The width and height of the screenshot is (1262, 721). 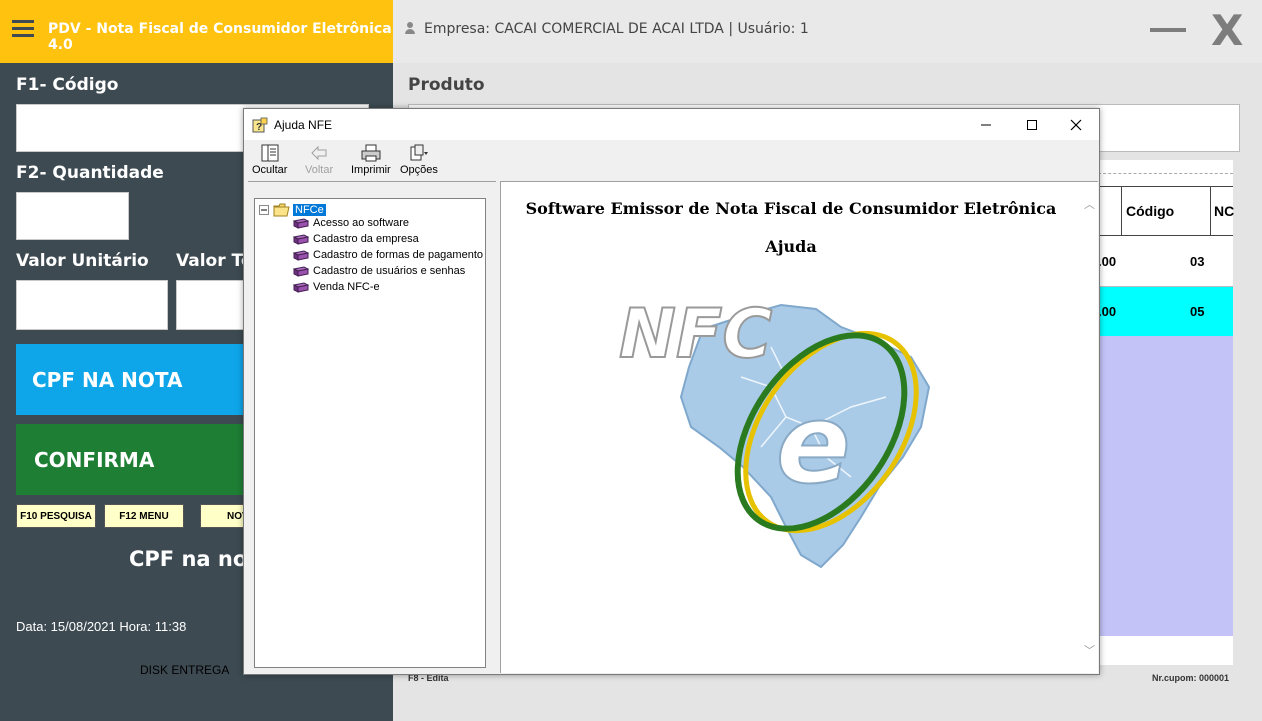 What do you see at coordinates (419, 170) in the screenshot?
I see `opcoes-label: Opções` at bounding box center [419, 170].